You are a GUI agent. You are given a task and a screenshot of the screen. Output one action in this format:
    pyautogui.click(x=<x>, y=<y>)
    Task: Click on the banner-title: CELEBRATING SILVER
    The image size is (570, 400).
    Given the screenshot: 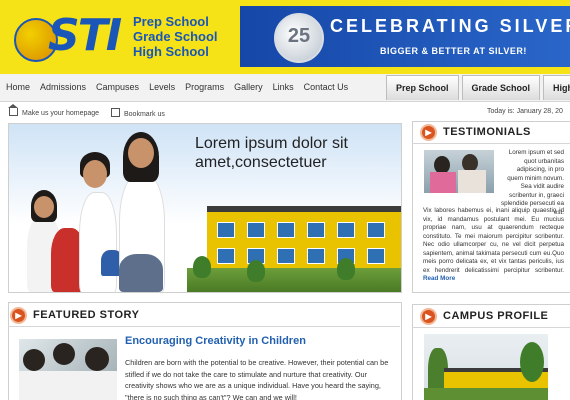 What is the action you would take?
    pyautogui.click(x=450, y=26)
    